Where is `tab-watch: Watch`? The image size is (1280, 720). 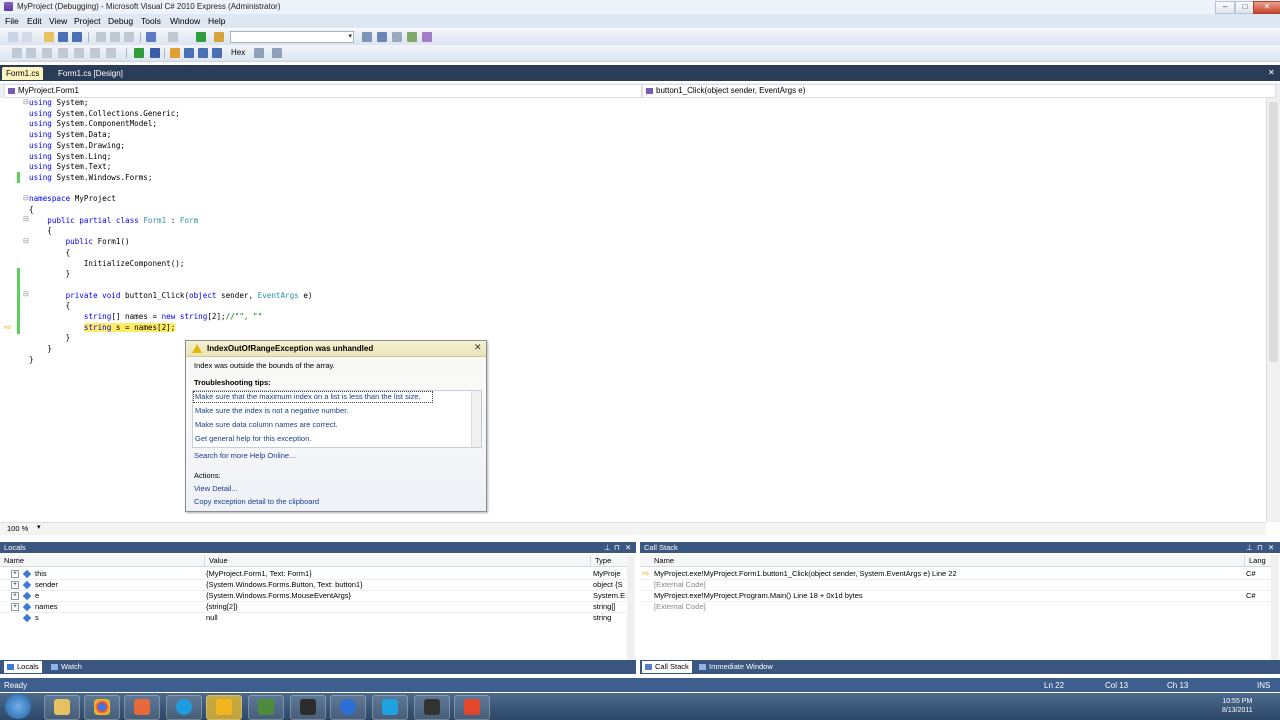 tab-watch: Watch is located at coordinates (66, 667).